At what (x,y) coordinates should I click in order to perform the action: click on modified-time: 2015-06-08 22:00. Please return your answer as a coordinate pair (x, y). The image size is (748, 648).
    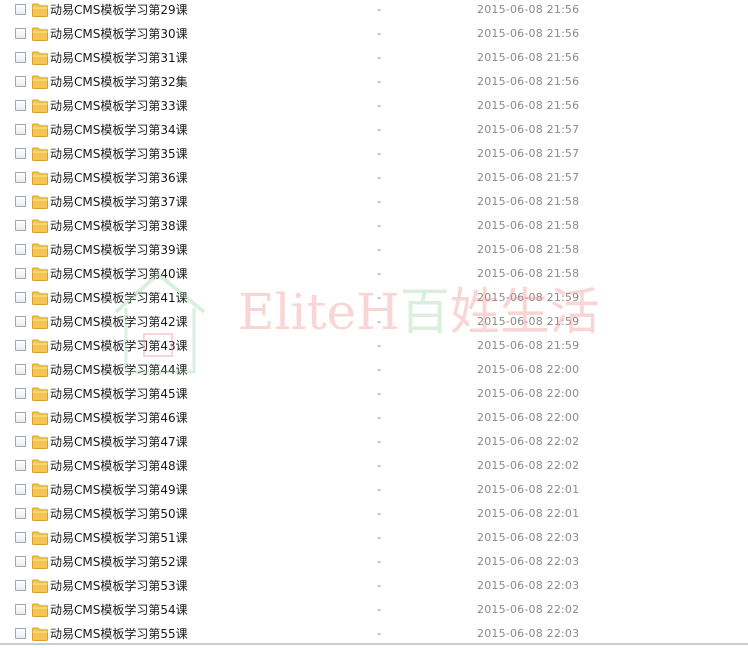
    Looking at the image, I should click on (528, 417).